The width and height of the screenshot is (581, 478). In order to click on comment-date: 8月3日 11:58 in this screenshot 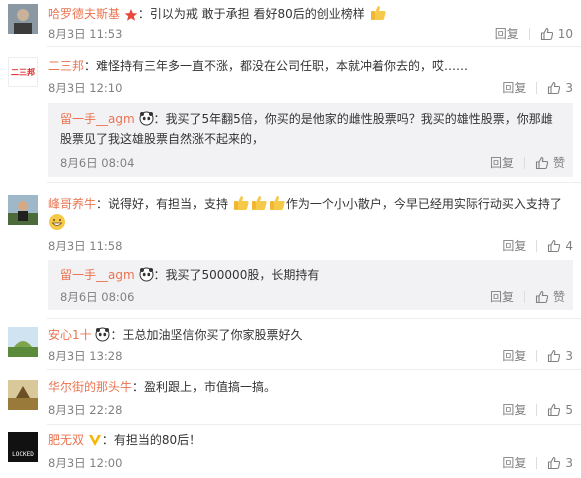, I will do `click(85, 246)`.